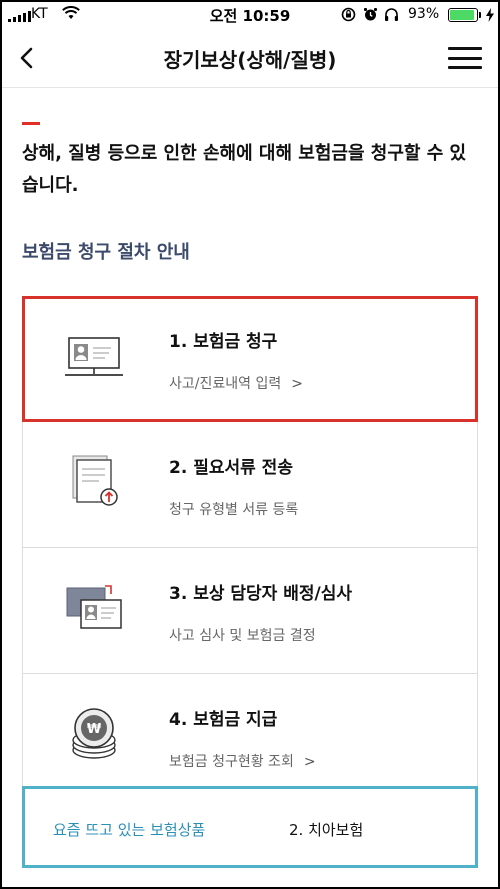  Describe the element at coordinates (31, 123) in the screenshot. I see `accent-bar` at that location.